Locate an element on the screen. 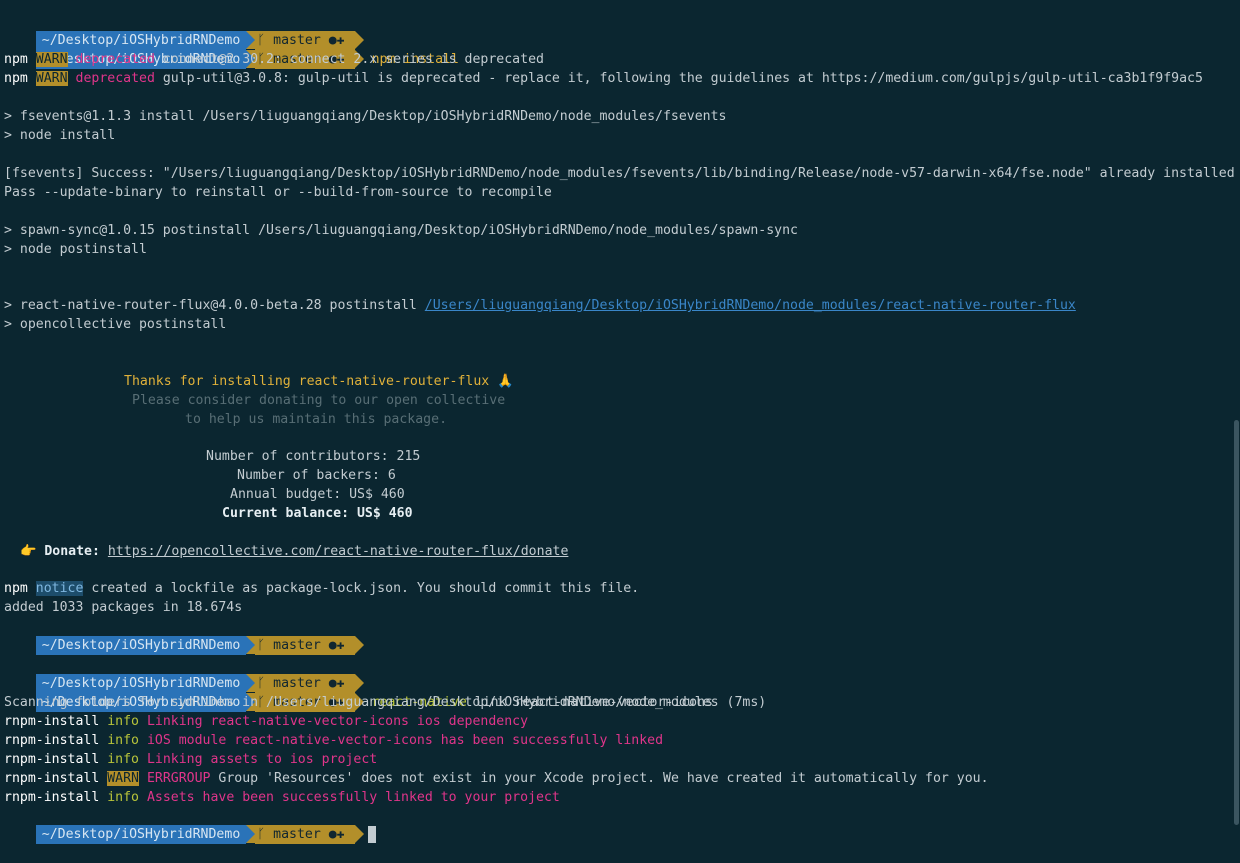  output-line: > opencollective postinstall is located at coordinates (115, 324).